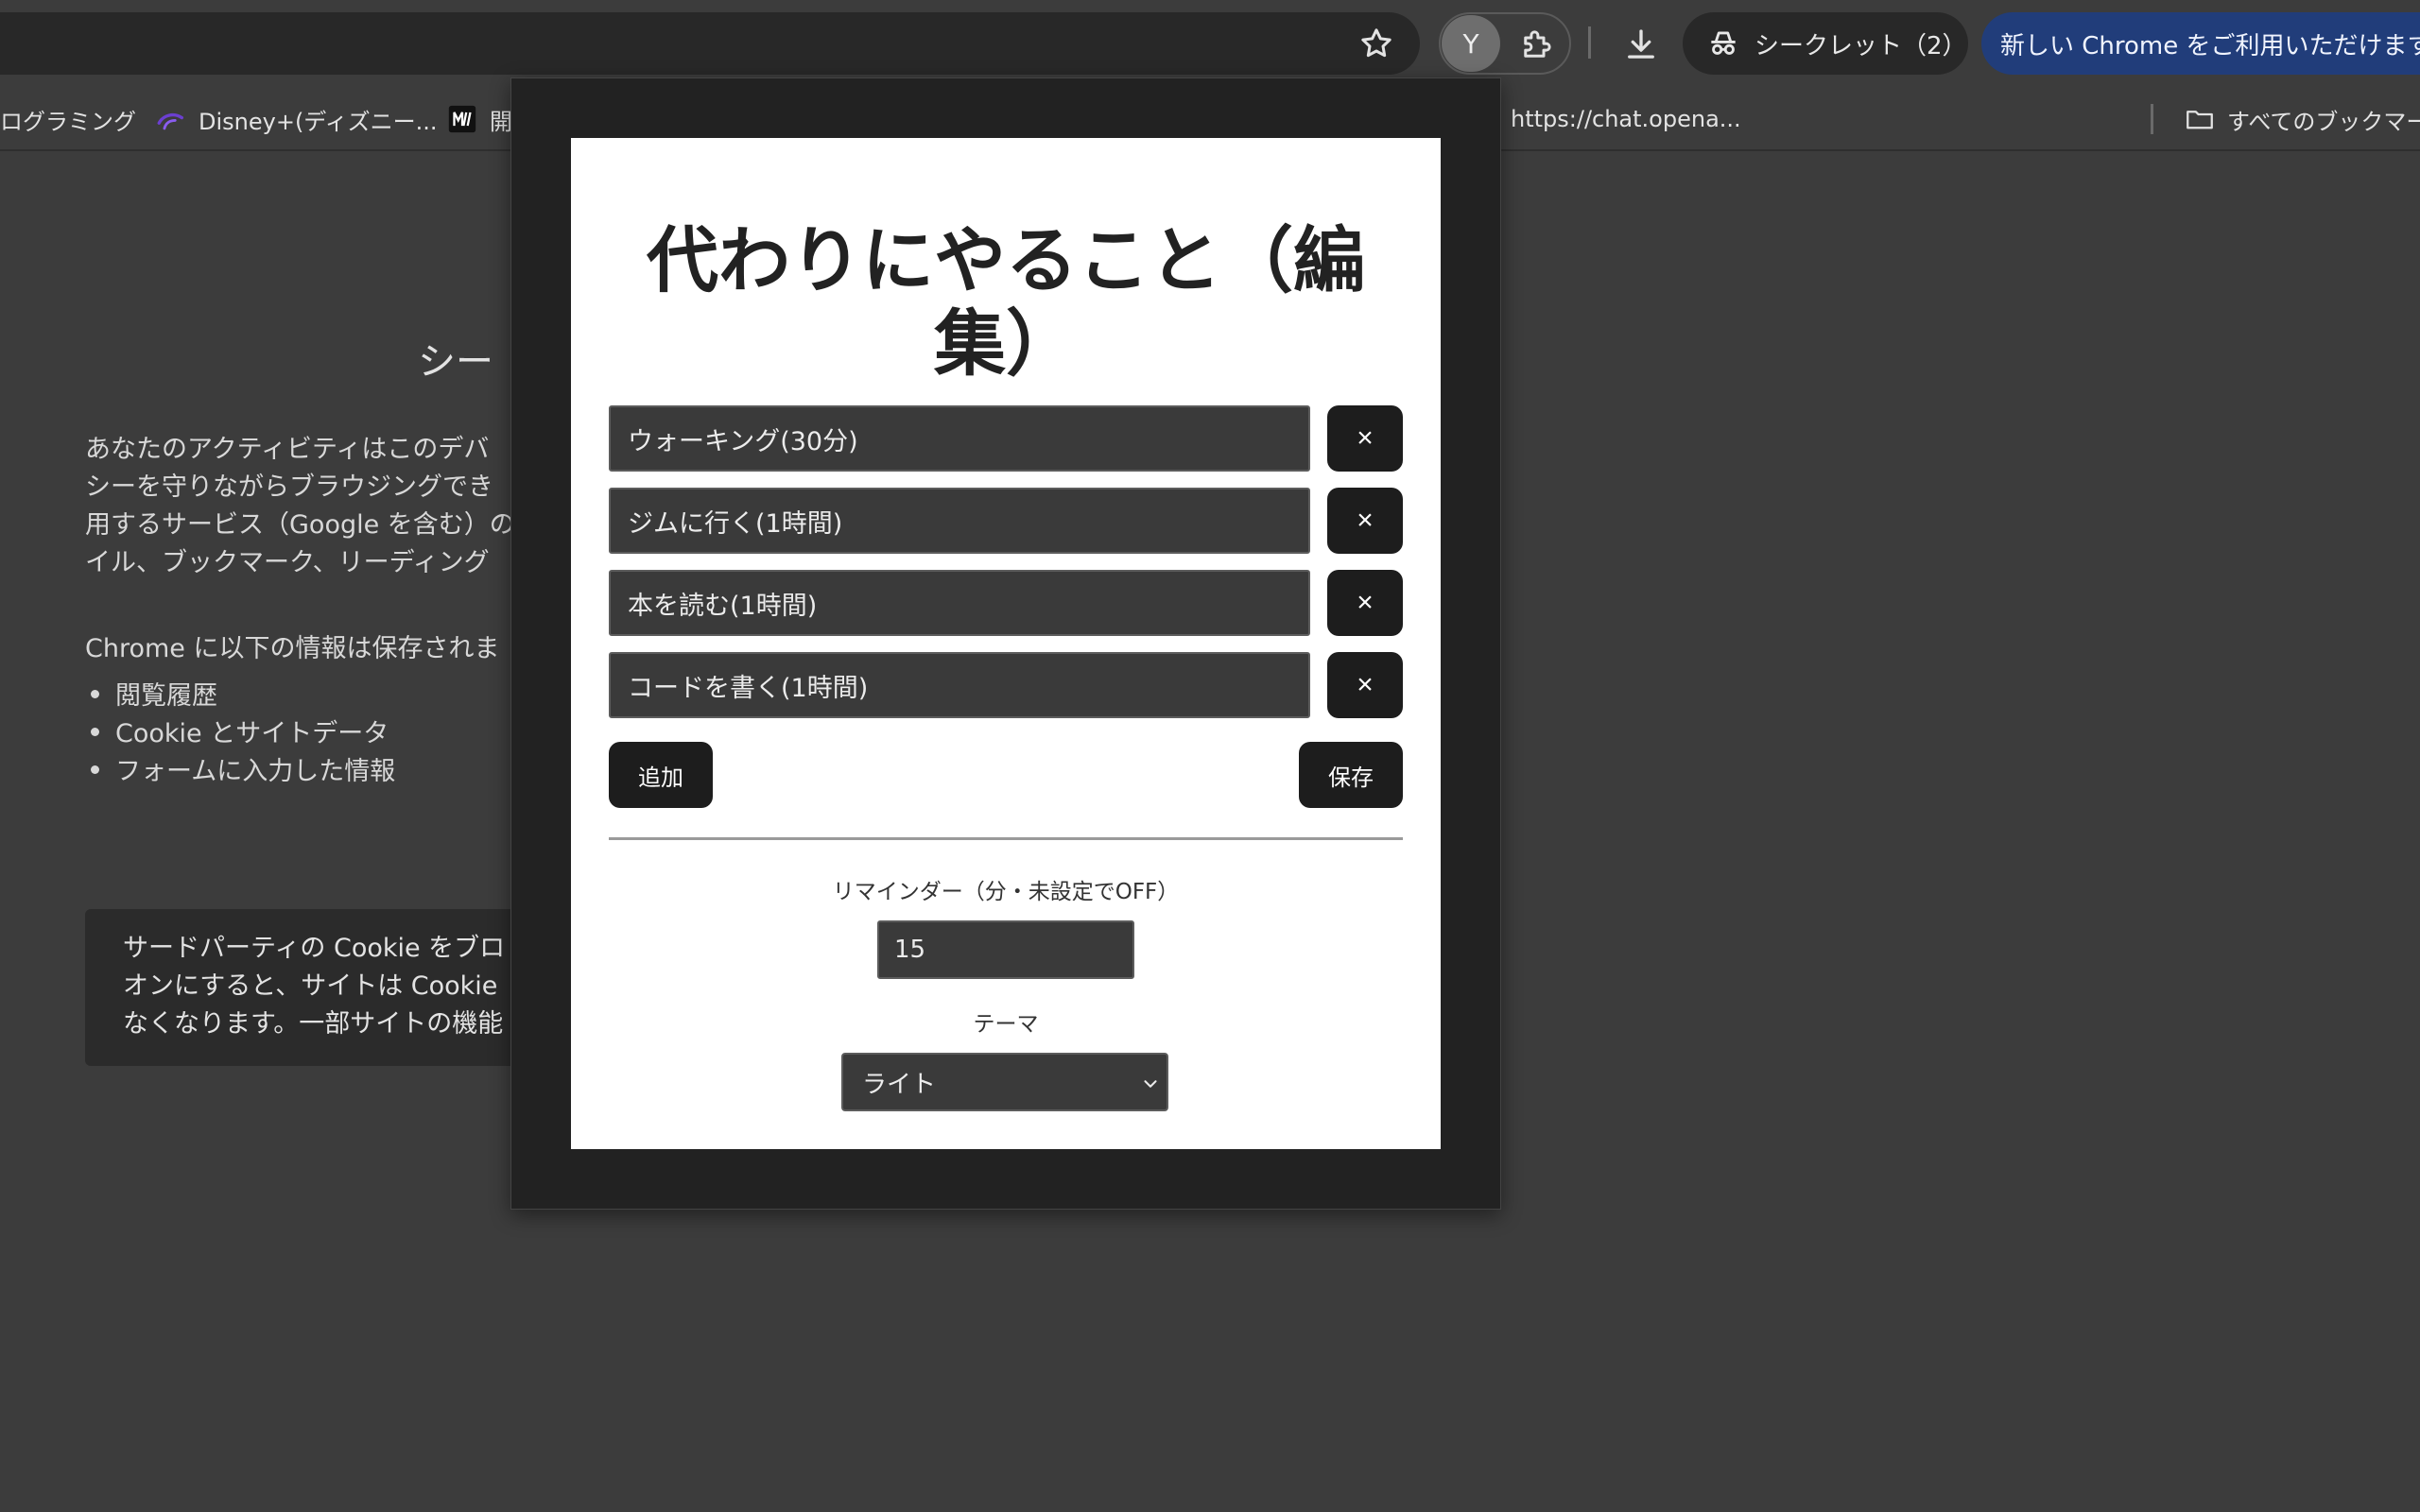  I want to click on all-bookmarks-label: すべてのブックマーク, so click(2323, 121).